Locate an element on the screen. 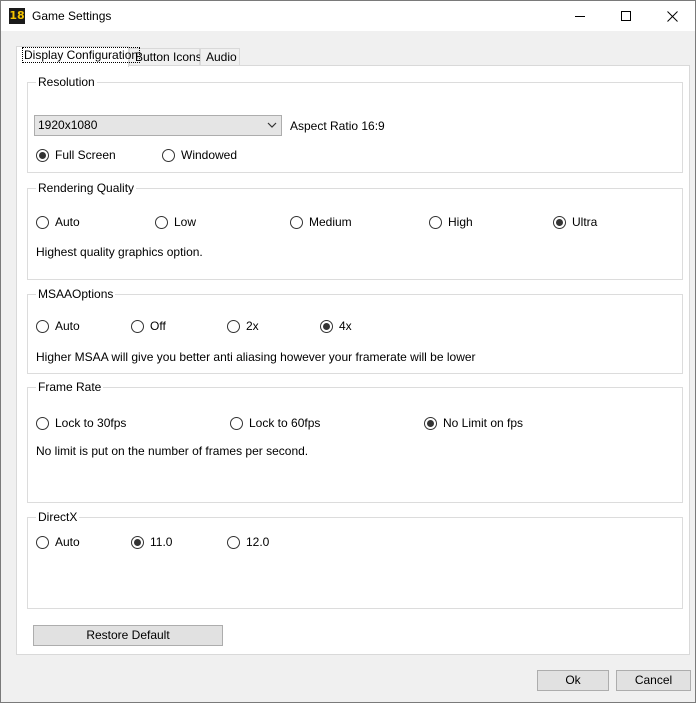  radio-full-screen: Full Screen is located at coordinates (76, 155).